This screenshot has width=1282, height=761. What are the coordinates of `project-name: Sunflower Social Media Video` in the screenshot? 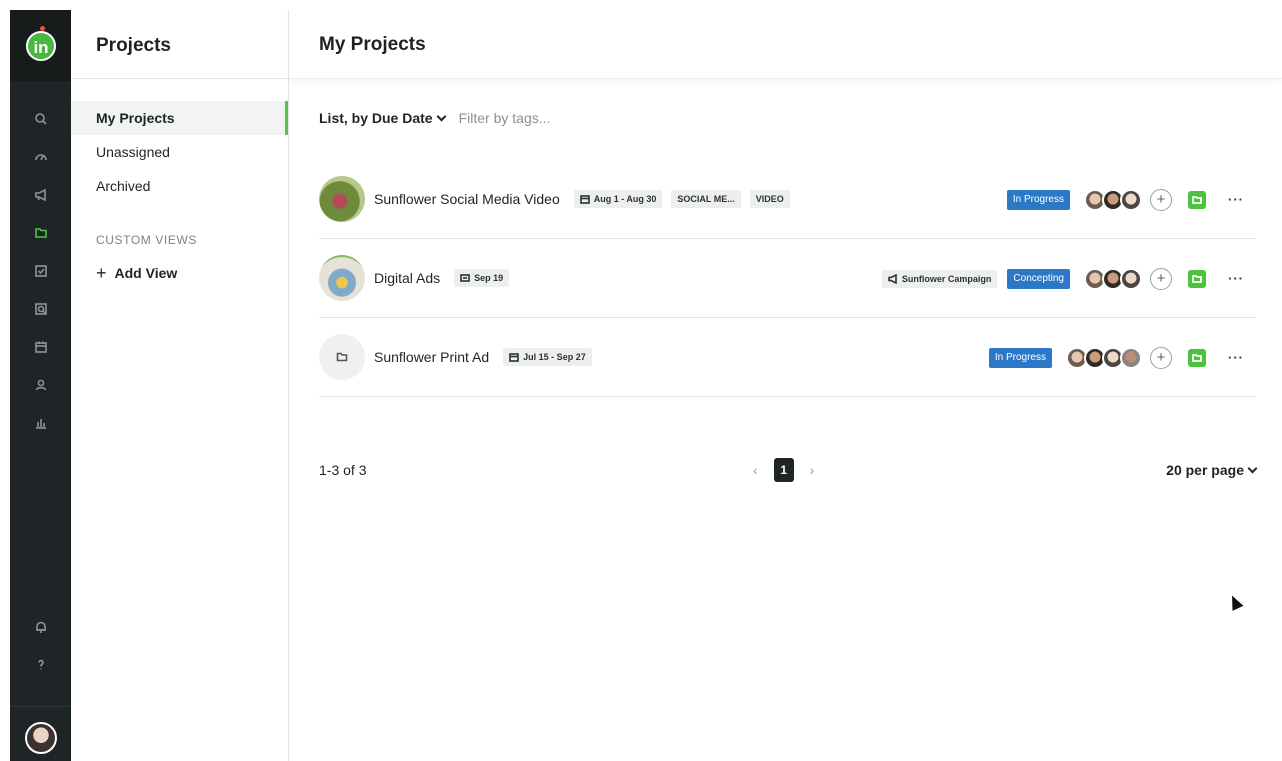 It's located at (467, 199).